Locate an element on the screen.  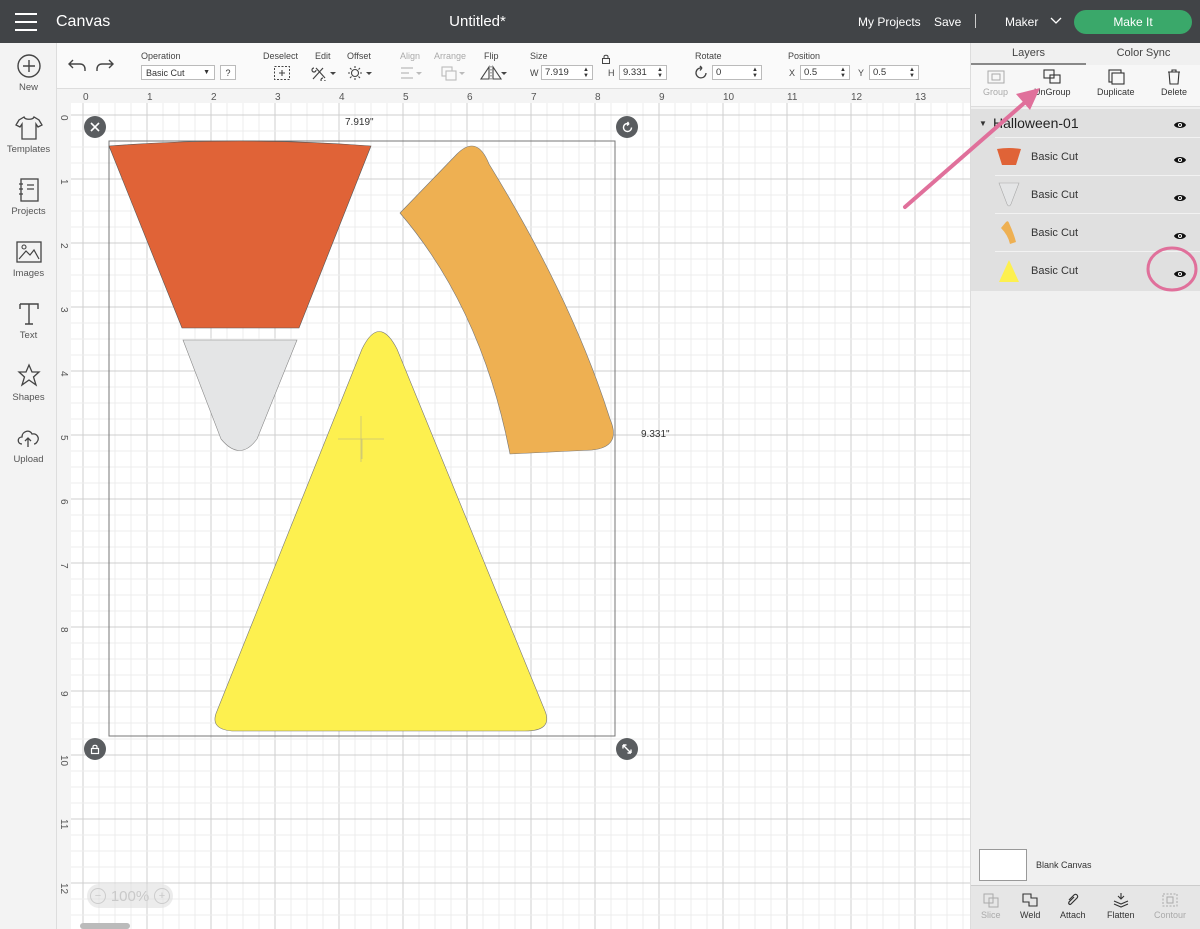
rotate-handle-icon is located at coordinates (627, 127).